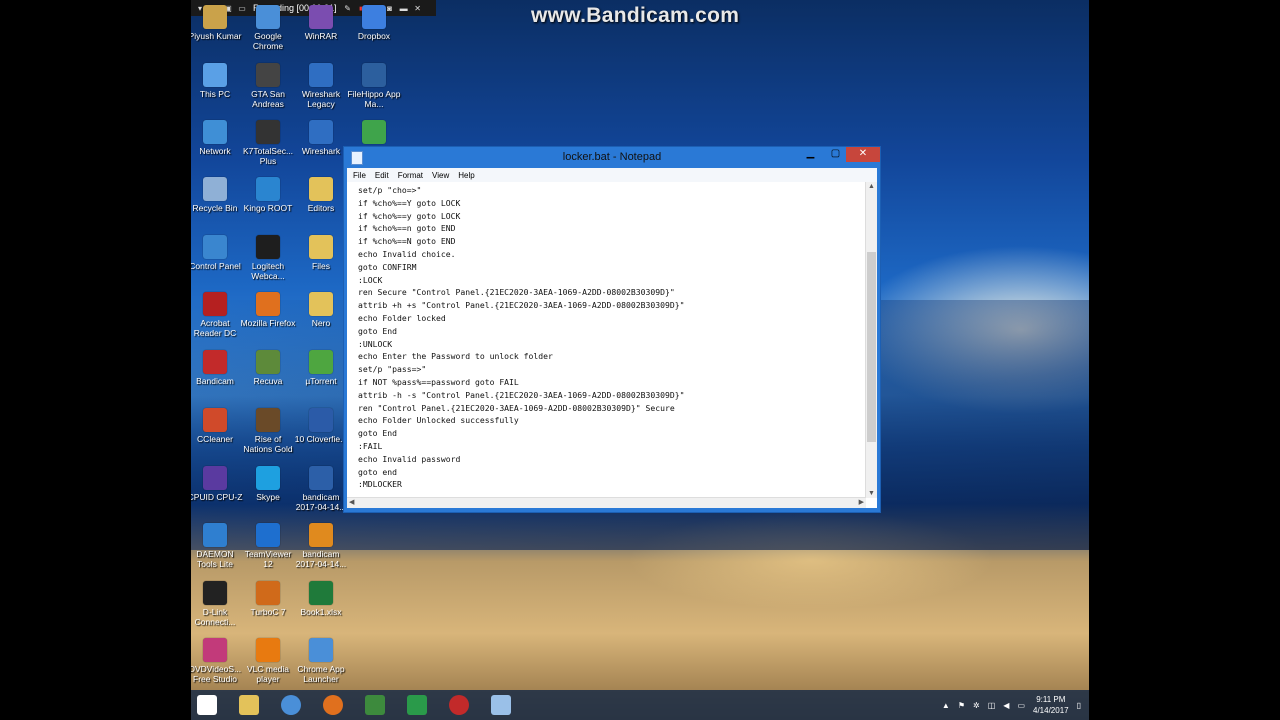  I want to click on volume-icon: ◀, so click(1006, 705).